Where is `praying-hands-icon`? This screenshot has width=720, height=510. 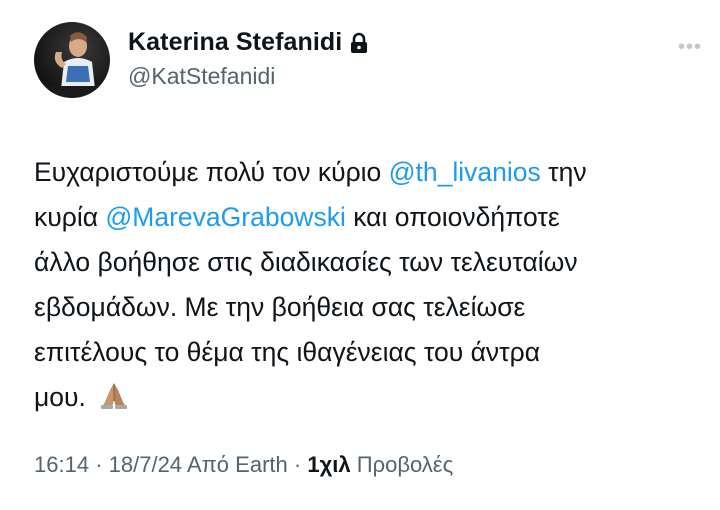
praying-hands-icon is located at coordinates (114, 401).